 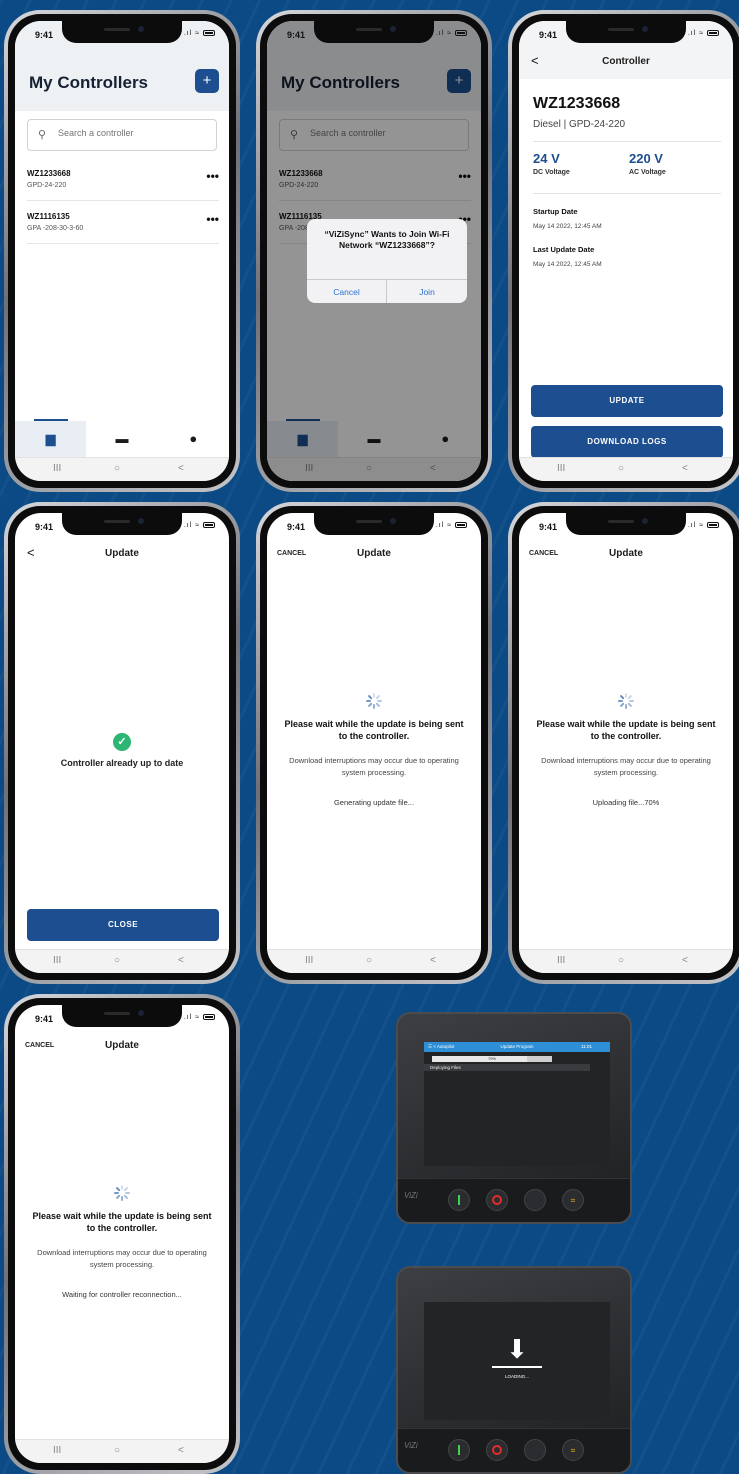 I want to click on alert-cancel-button: Cancel, so click(x=347, y=291).